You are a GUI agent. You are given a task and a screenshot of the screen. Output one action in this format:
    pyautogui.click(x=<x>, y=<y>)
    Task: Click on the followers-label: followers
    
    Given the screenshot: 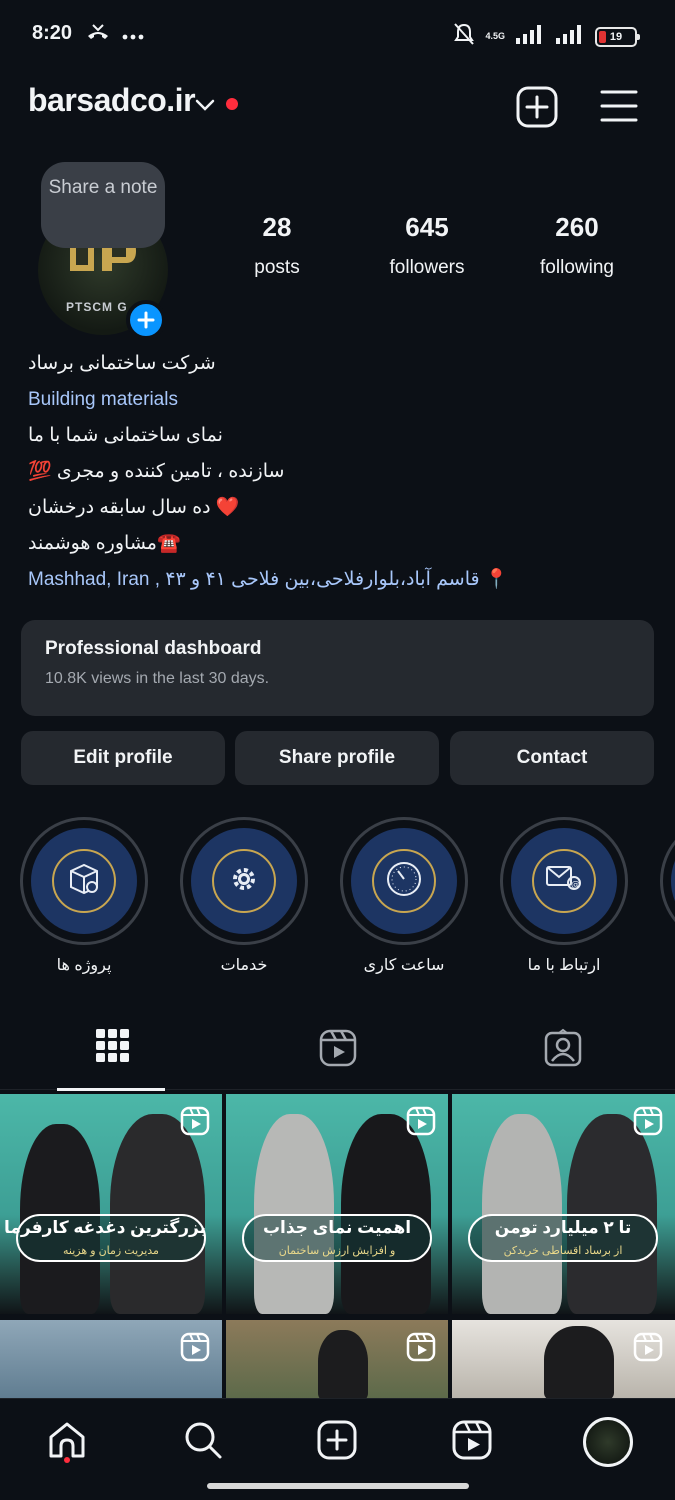 What is the action you would take?
    pyautogui.click(x=427, y=267)
    